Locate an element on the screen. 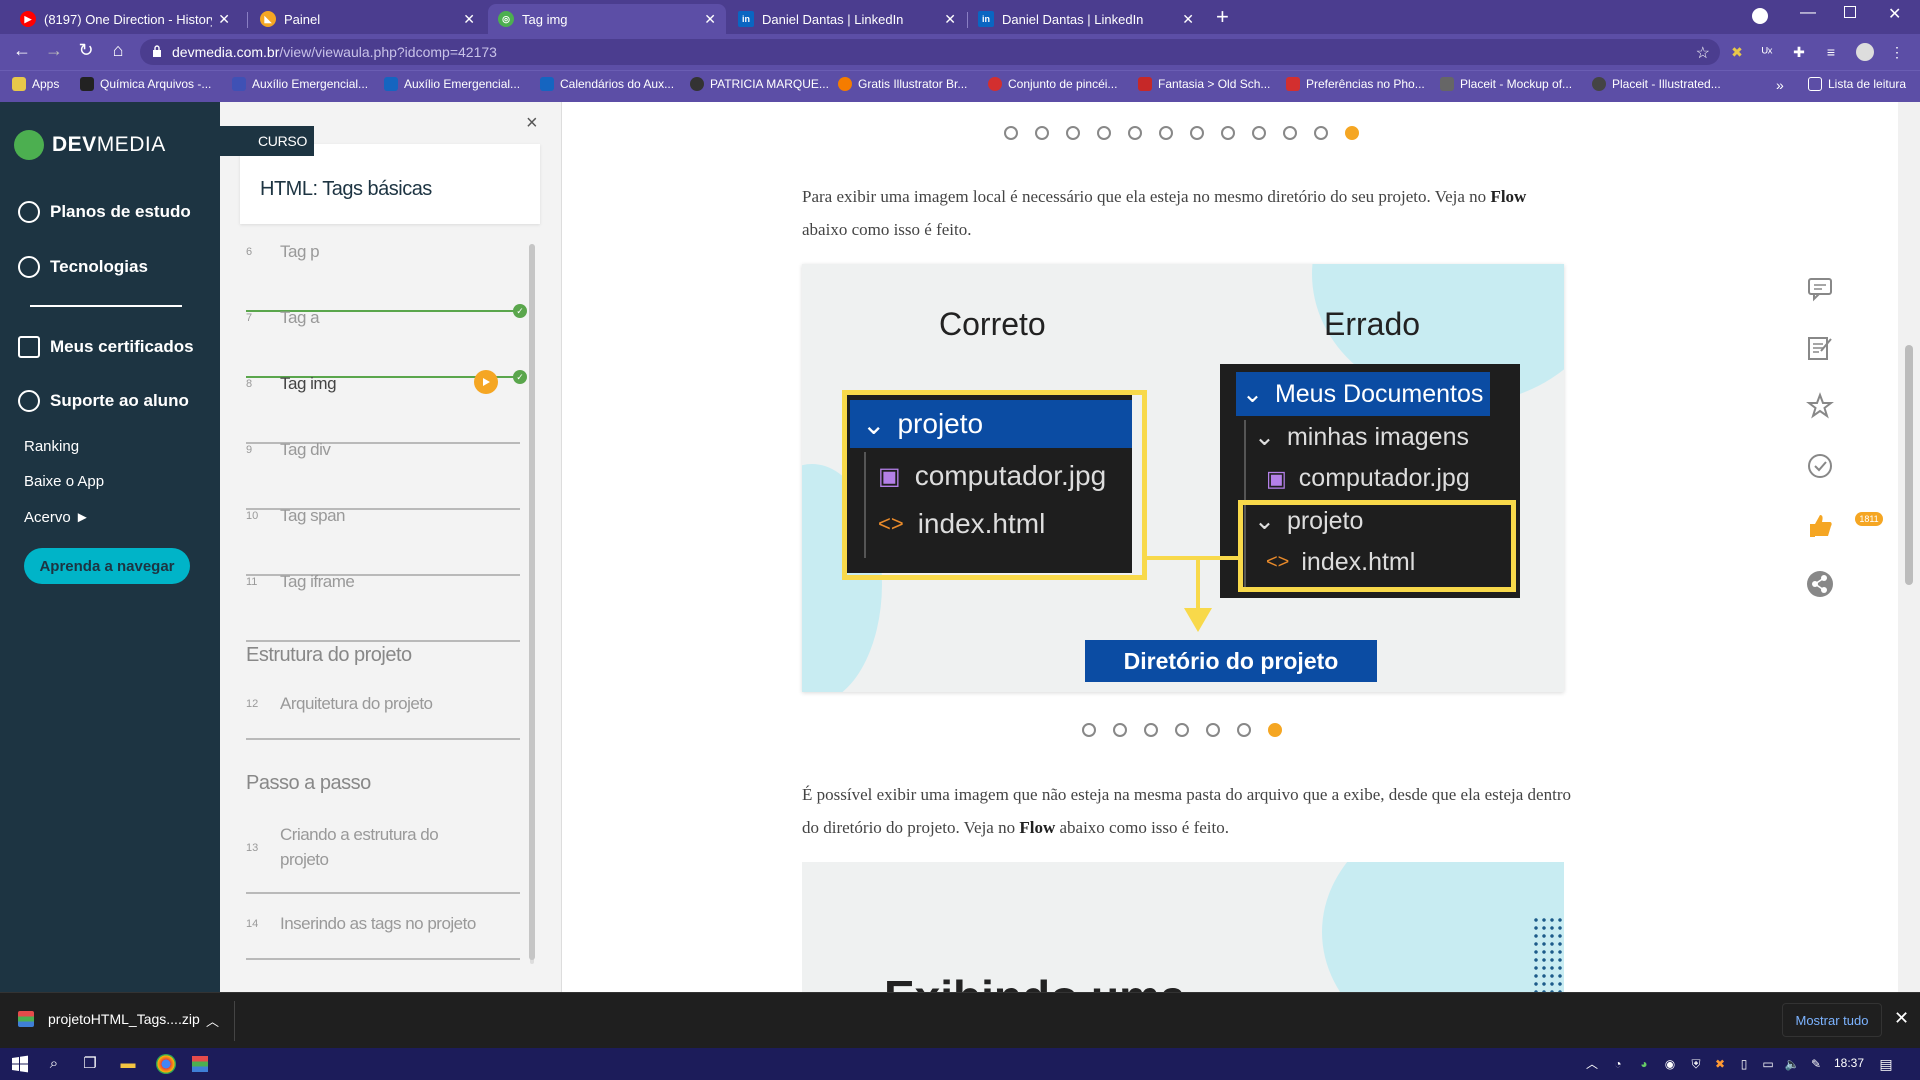  extension-icon: ᵁˣ is located at coordinates (1767, 52).